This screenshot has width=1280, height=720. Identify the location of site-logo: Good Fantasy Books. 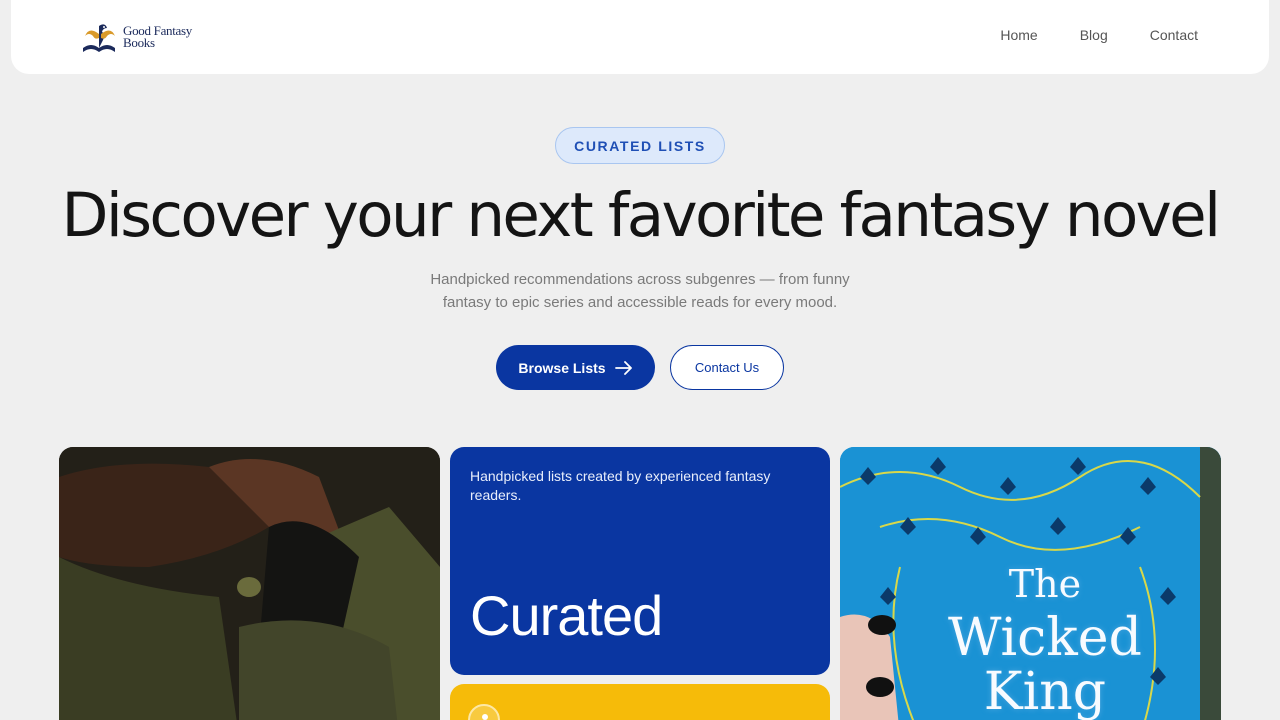
(135, 37).